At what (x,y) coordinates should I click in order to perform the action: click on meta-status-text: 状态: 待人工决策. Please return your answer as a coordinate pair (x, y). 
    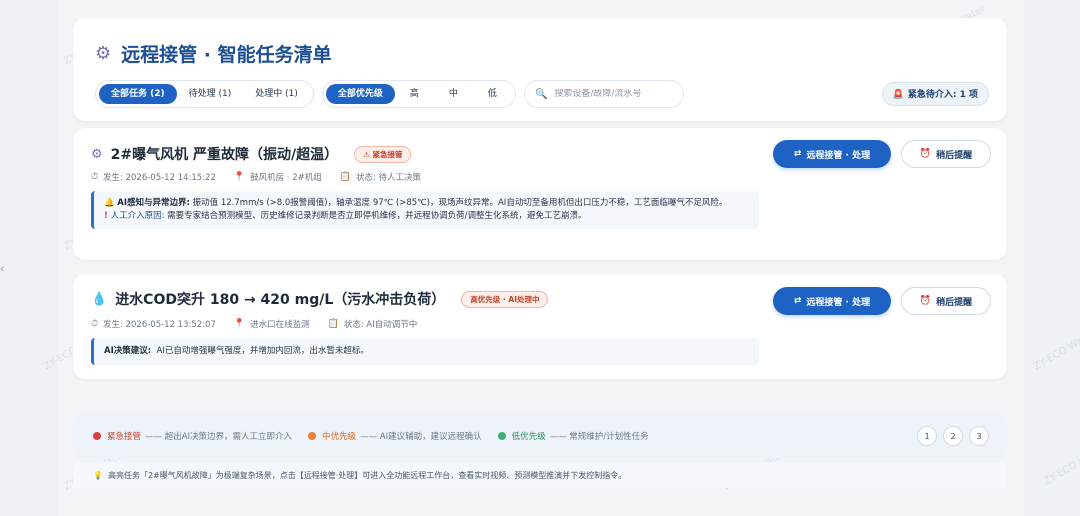
    Looking at the image, I should click on (388, 178).